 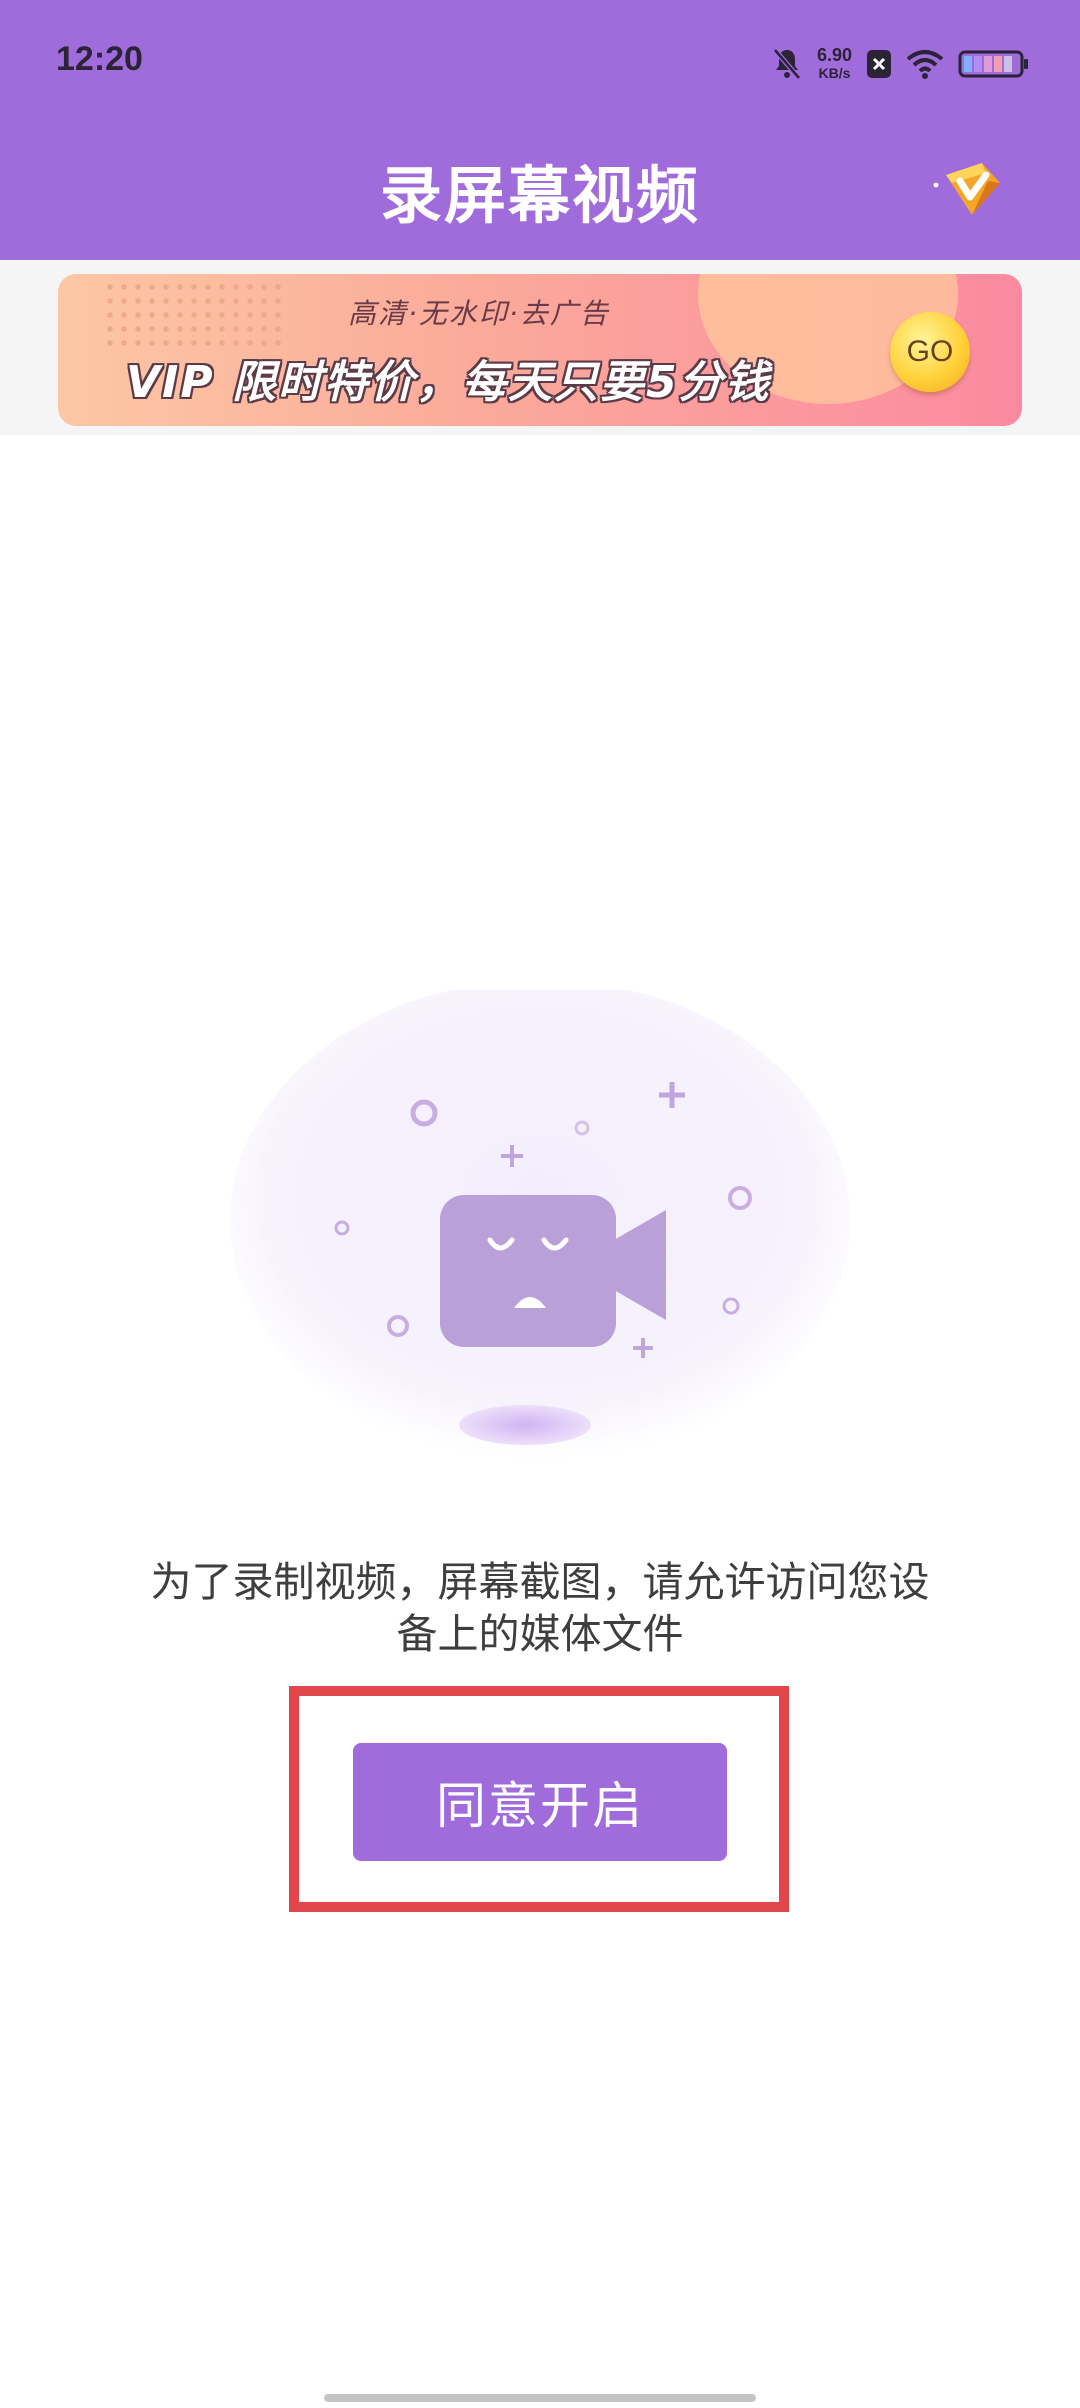 What do you see at coordinates (540, 1608) in the screenshot?
I see `permission-message: 为了录制视频，屏幕截图，请允许访问您设 备上的媒体文件` at bounding box center [540, 1608].